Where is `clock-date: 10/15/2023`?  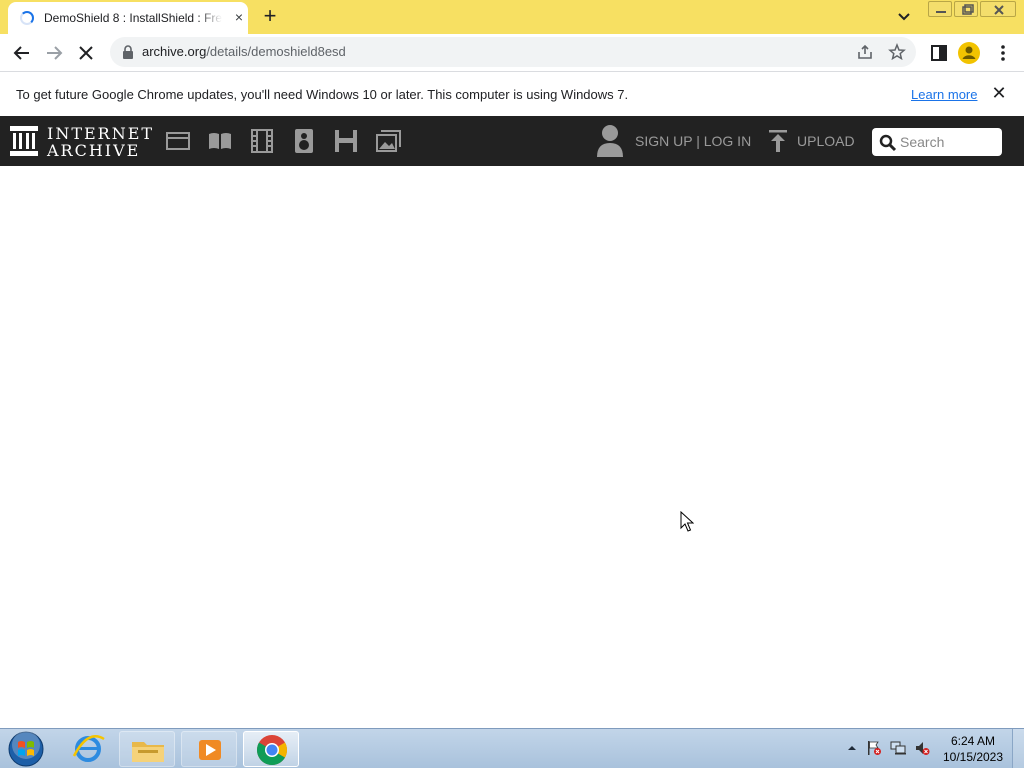 clock-date: 10/15/2023 is located at coordinates (973, 757).